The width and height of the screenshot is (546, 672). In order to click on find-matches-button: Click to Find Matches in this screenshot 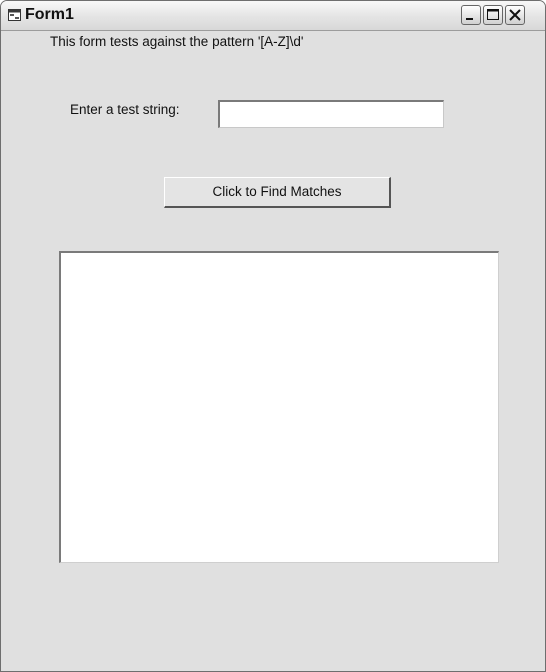, I will do `click(277, 192)`.